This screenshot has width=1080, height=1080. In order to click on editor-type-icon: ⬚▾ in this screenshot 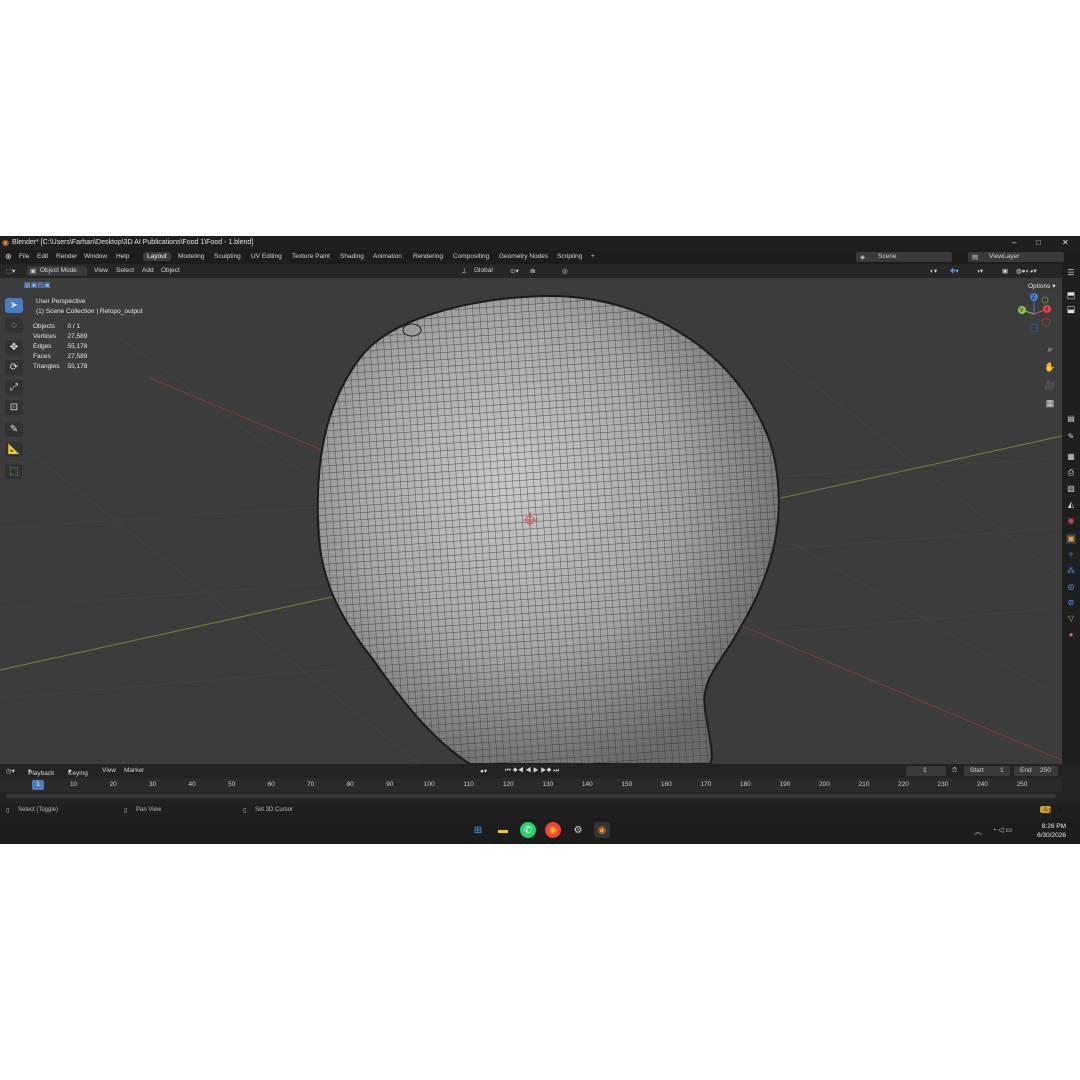, I will do `click(10, 271)`.